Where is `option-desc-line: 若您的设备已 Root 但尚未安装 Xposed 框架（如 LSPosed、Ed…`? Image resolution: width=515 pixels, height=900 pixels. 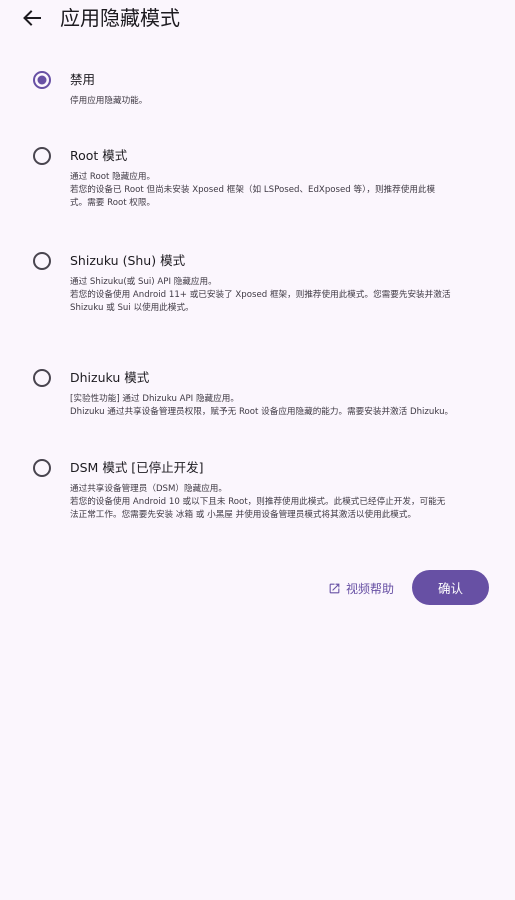 option-desc-line: 若您的设备已 Root 但尚未安装 Xposed 框架（如 LSPosed、Ed… is located at coordinates (253, 190).